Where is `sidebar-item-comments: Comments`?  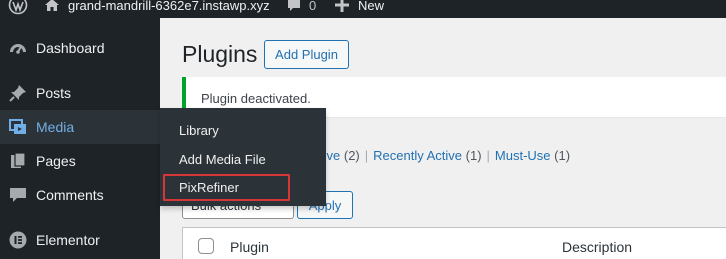 sidebar-item-comments: Comments is located at coordinates (80, 195).